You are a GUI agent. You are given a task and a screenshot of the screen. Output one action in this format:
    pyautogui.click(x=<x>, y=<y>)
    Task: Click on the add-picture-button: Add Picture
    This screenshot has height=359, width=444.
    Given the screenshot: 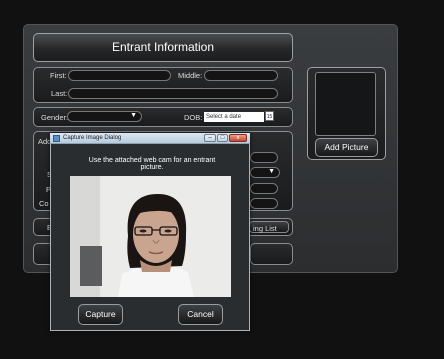 What is the action you would take?
    pyautogui.click(x=346, y=147)
    